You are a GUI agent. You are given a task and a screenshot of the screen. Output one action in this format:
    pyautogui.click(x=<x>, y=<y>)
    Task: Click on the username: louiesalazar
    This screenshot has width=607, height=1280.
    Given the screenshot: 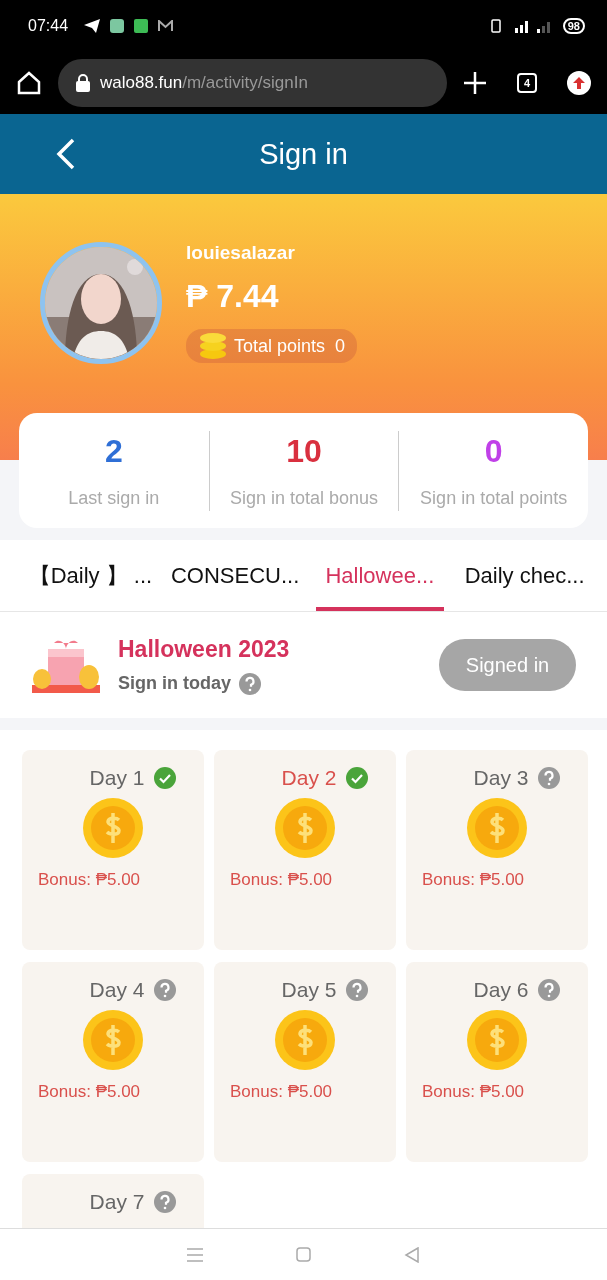 What is the action you would take?
    pyautogui.click(x=241, y=253)
    